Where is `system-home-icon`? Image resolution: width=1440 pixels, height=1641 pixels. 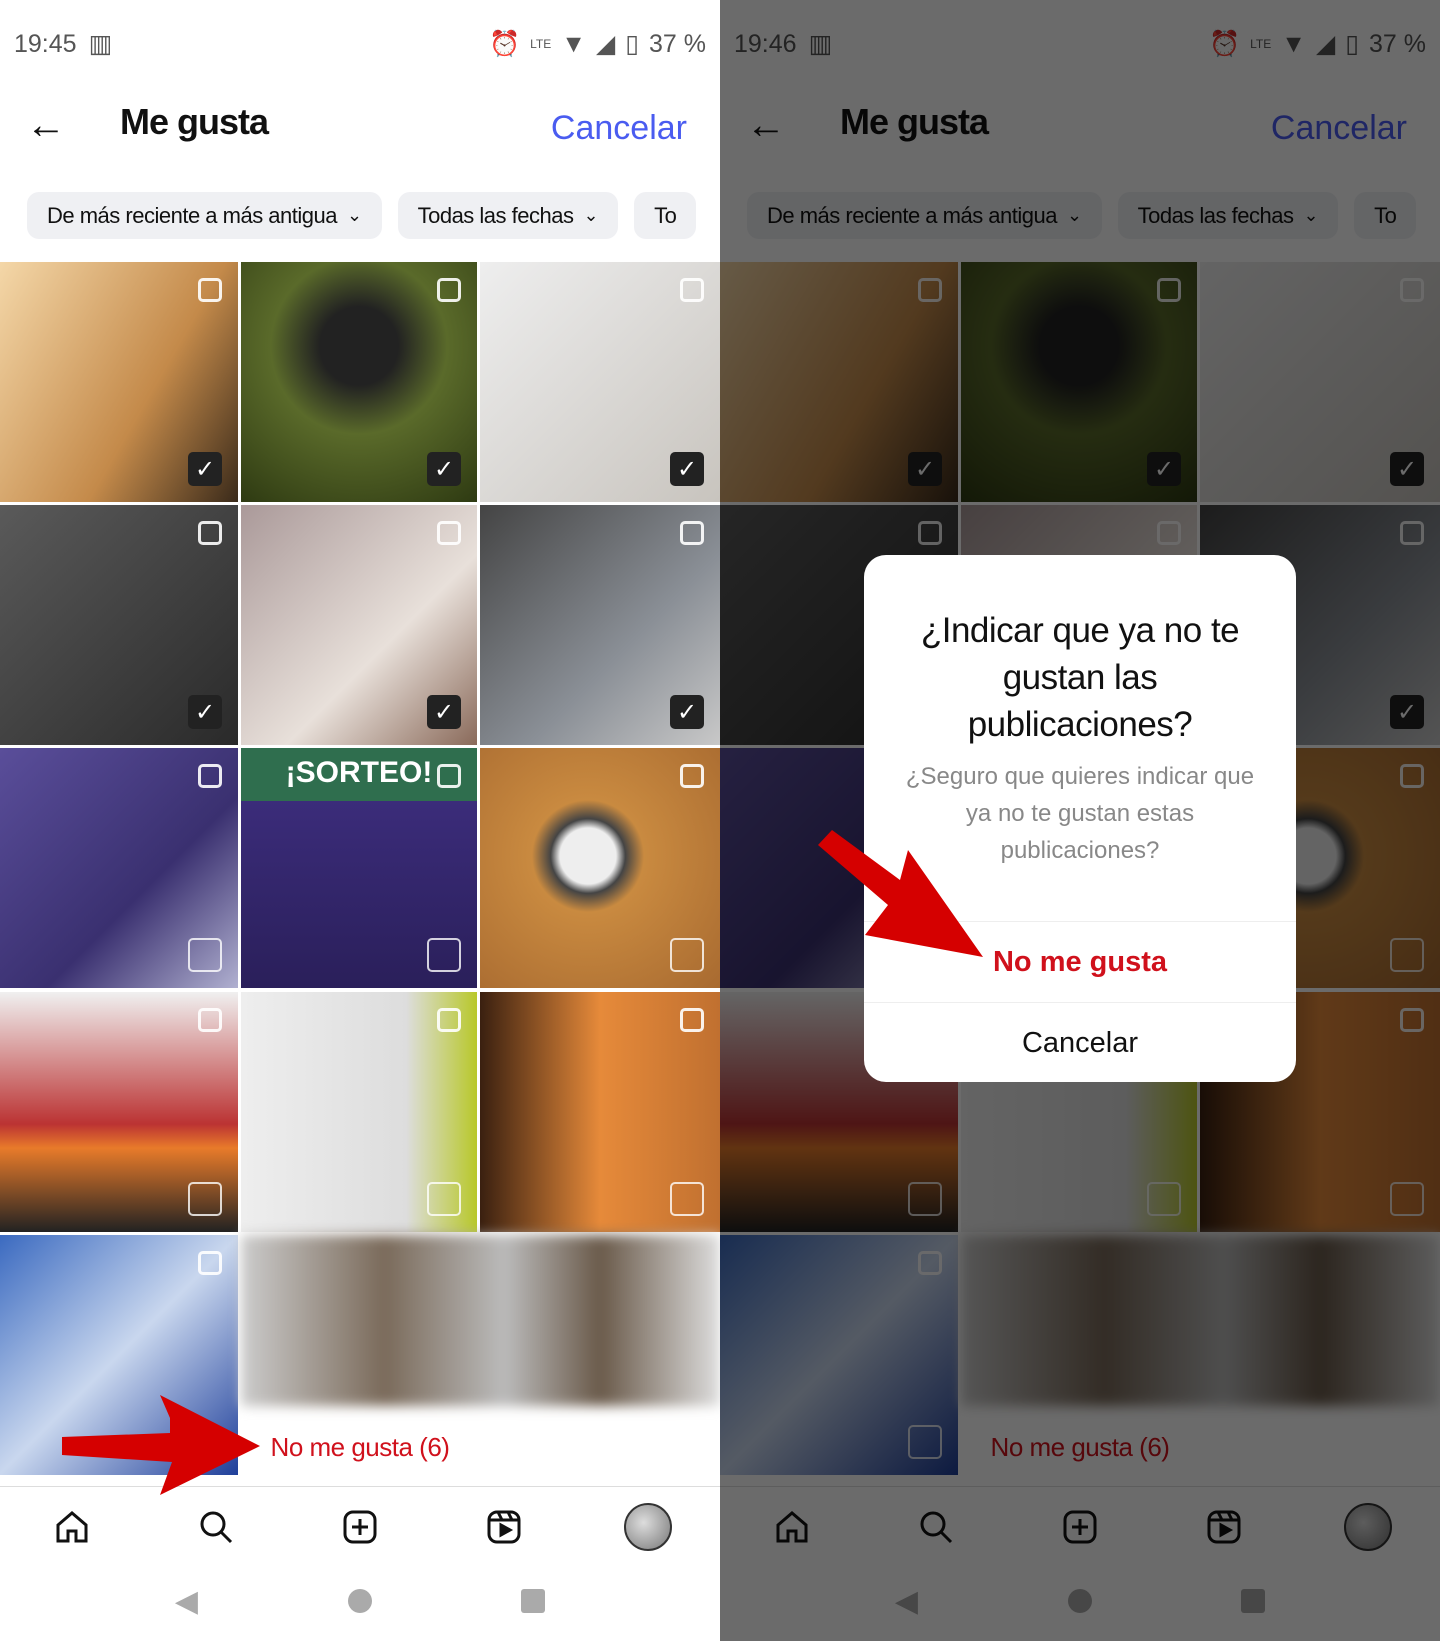
system-home-icon is located at coordinates (359, 1601).